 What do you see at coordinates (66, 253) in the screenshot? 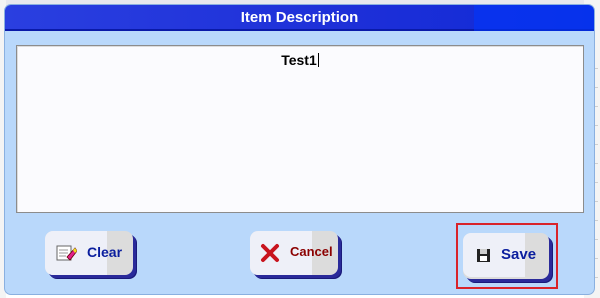
I see `eraser-icon` at bounding box center [66, 253].